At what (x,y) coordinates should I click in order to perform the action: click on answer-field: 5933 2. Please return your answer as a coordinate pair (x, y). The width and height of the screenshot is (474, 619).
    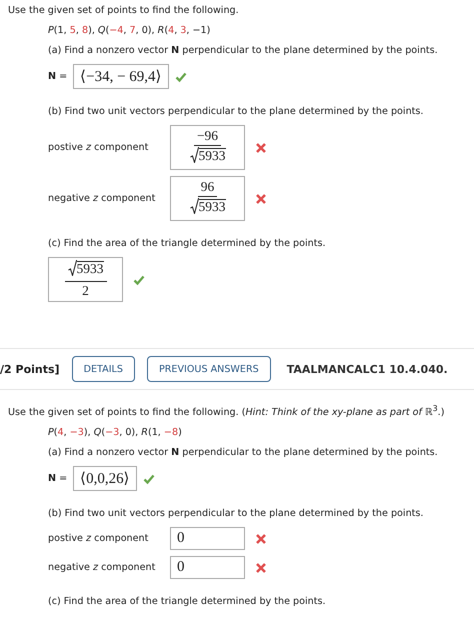
    Looking at the image, I should click on (85, 279).